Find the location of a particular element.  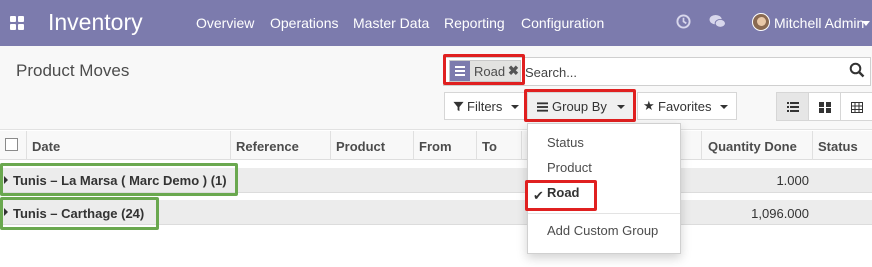

add-custom-group: Add Custom Group is located at coordinates (602, 230).